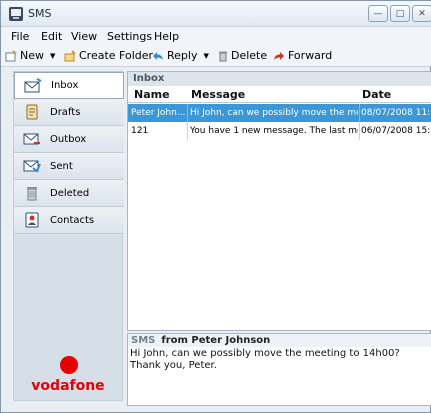 The width and height of the screenshot is (431, 413). I want to click on window-title: SMS, so click(40, 13).